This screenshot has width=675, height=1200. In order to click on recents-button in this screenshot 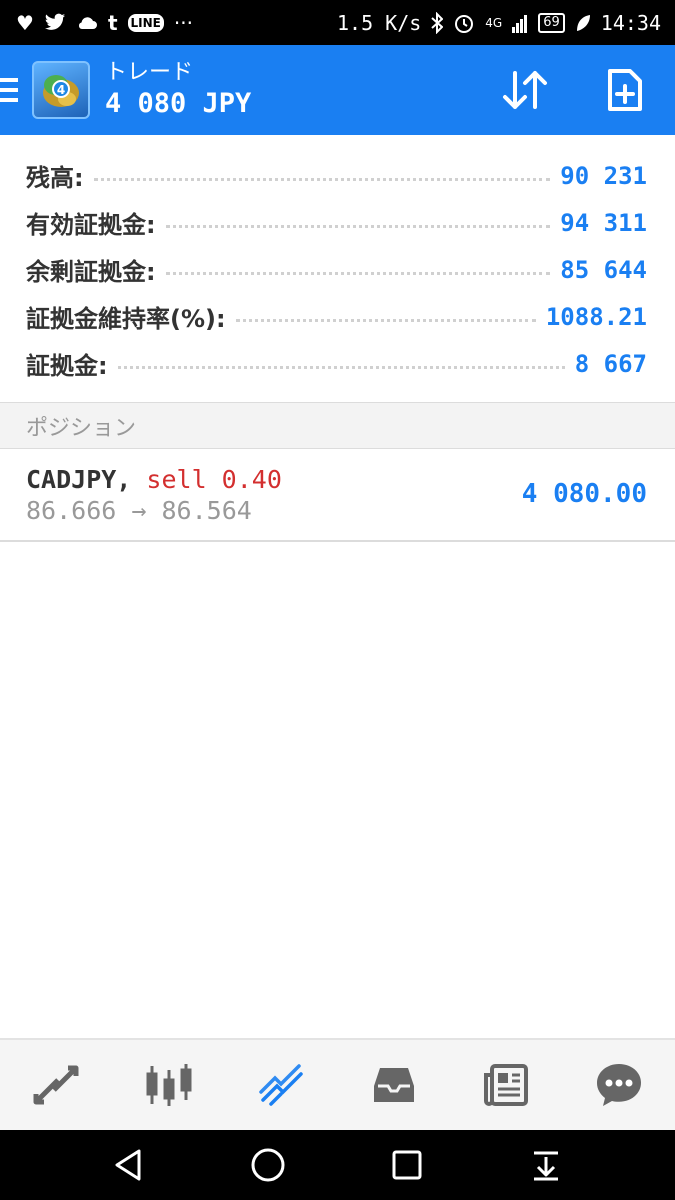, I will do `click(407, 1165)`.